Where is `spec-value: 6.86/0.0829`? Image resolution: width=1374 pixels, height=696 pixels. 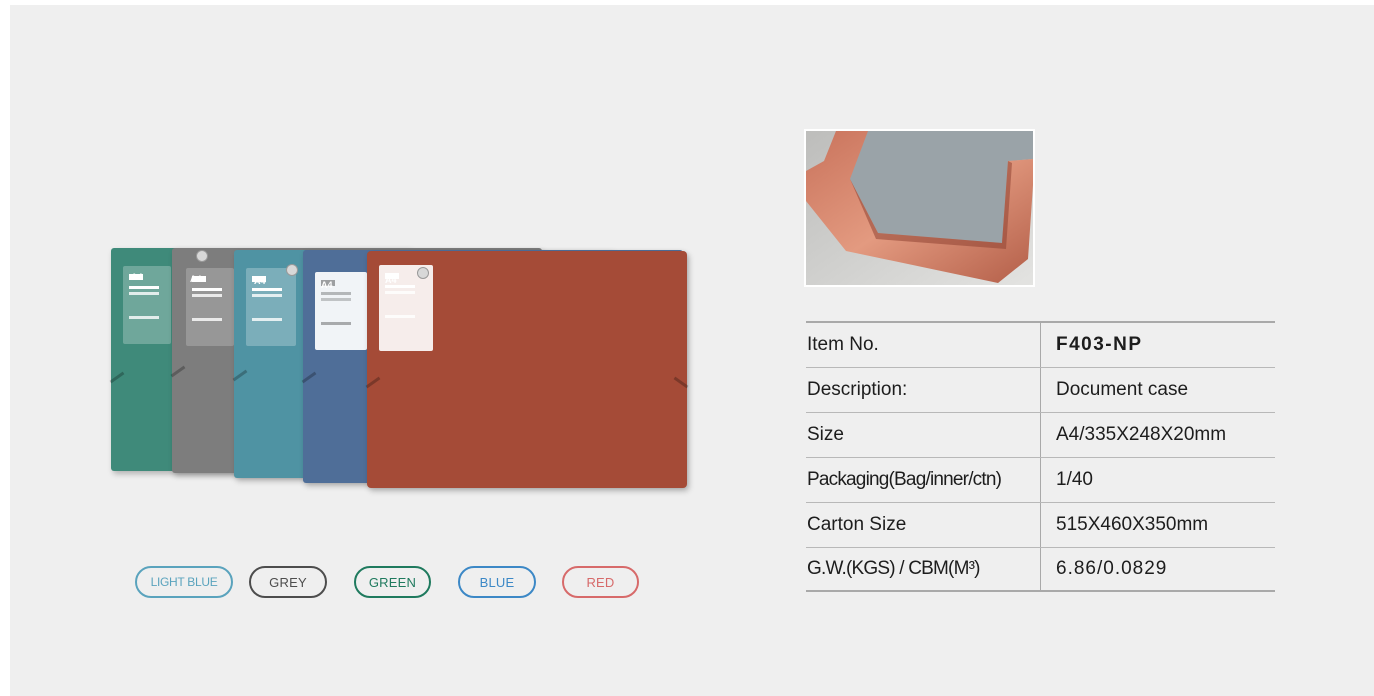 spec-value: 6.86/0.0829 is located at coordinates (1112, 568).